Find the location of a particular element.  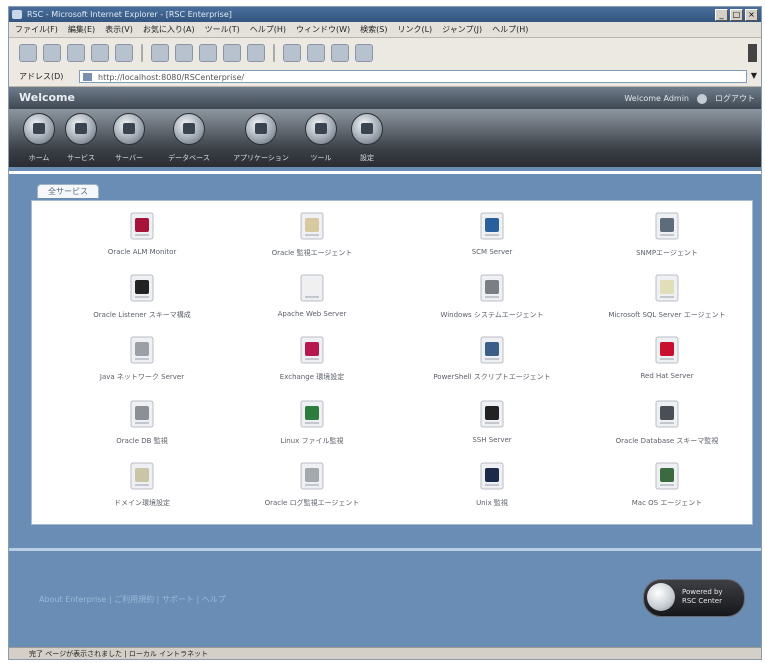

footer-divider is located at coordinates (385, 549).